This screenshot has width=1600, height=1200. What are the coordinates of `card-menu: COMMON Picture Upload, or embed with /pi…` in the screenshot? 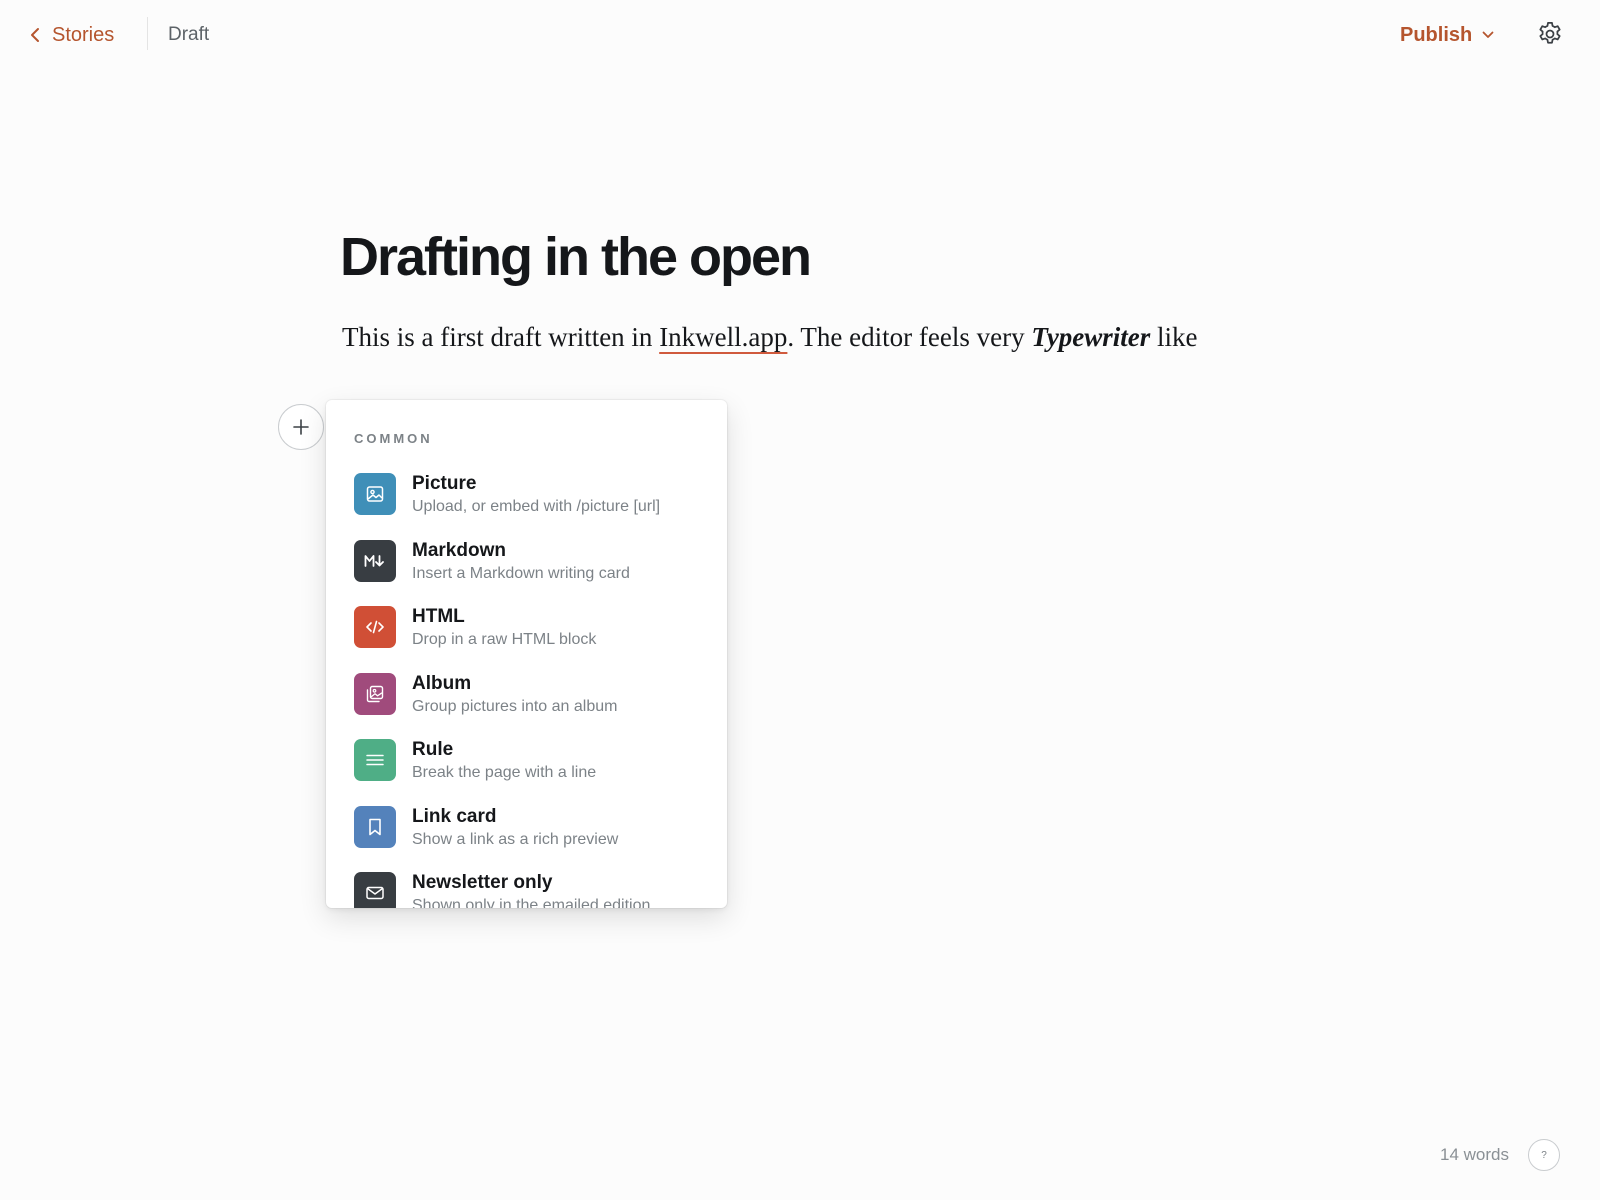 It's located at (526, 654).